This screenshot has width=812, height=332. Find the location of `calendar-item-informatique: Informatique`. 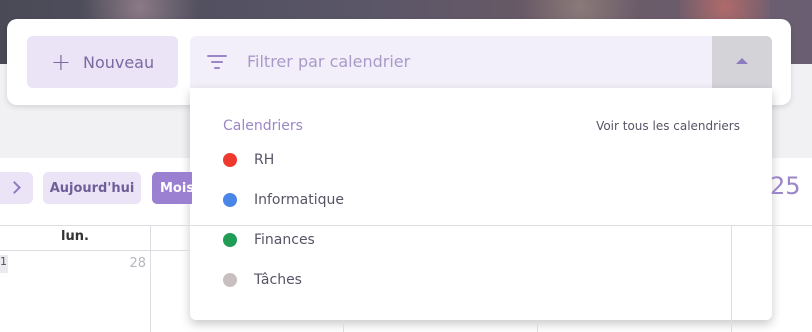

calendar-item-informatique: Informatique is located at coordinates (283, 200).